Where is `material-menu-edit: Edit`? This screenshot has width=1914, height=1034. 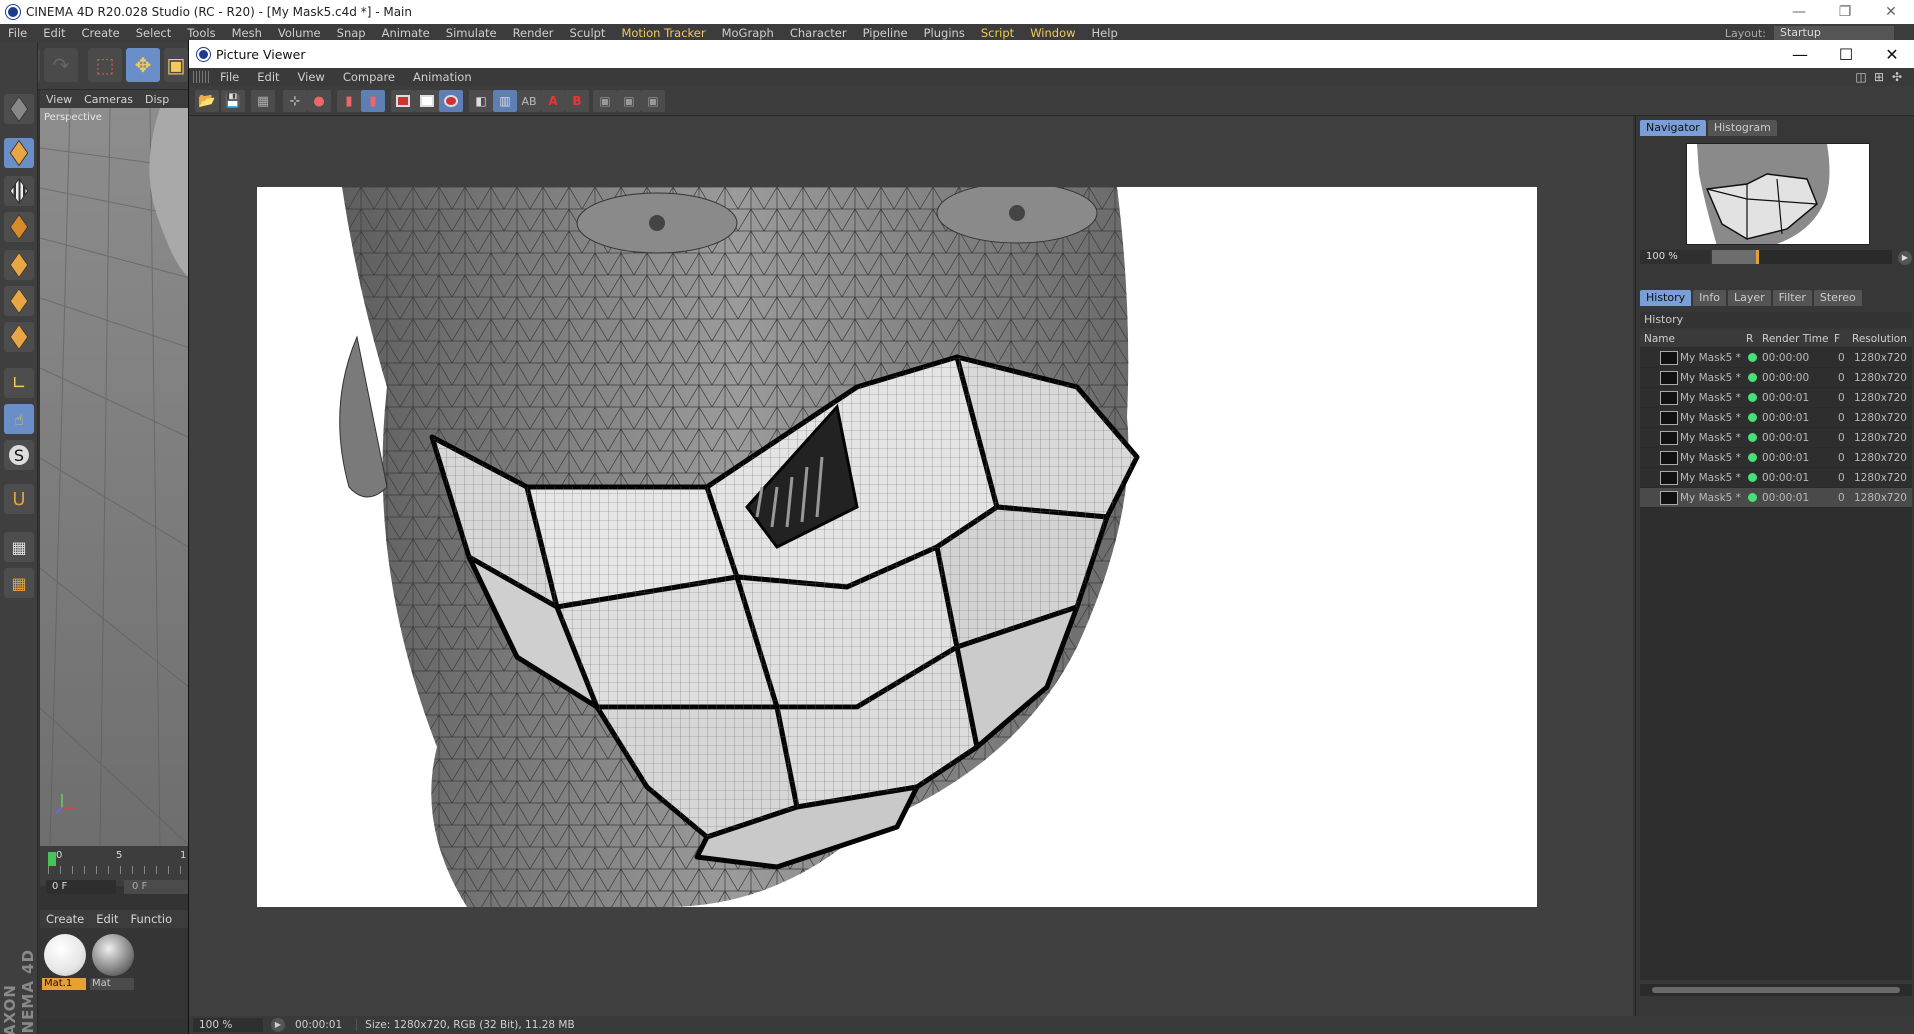 material-menu-edit: Edit is located at coordinates (107, 919).